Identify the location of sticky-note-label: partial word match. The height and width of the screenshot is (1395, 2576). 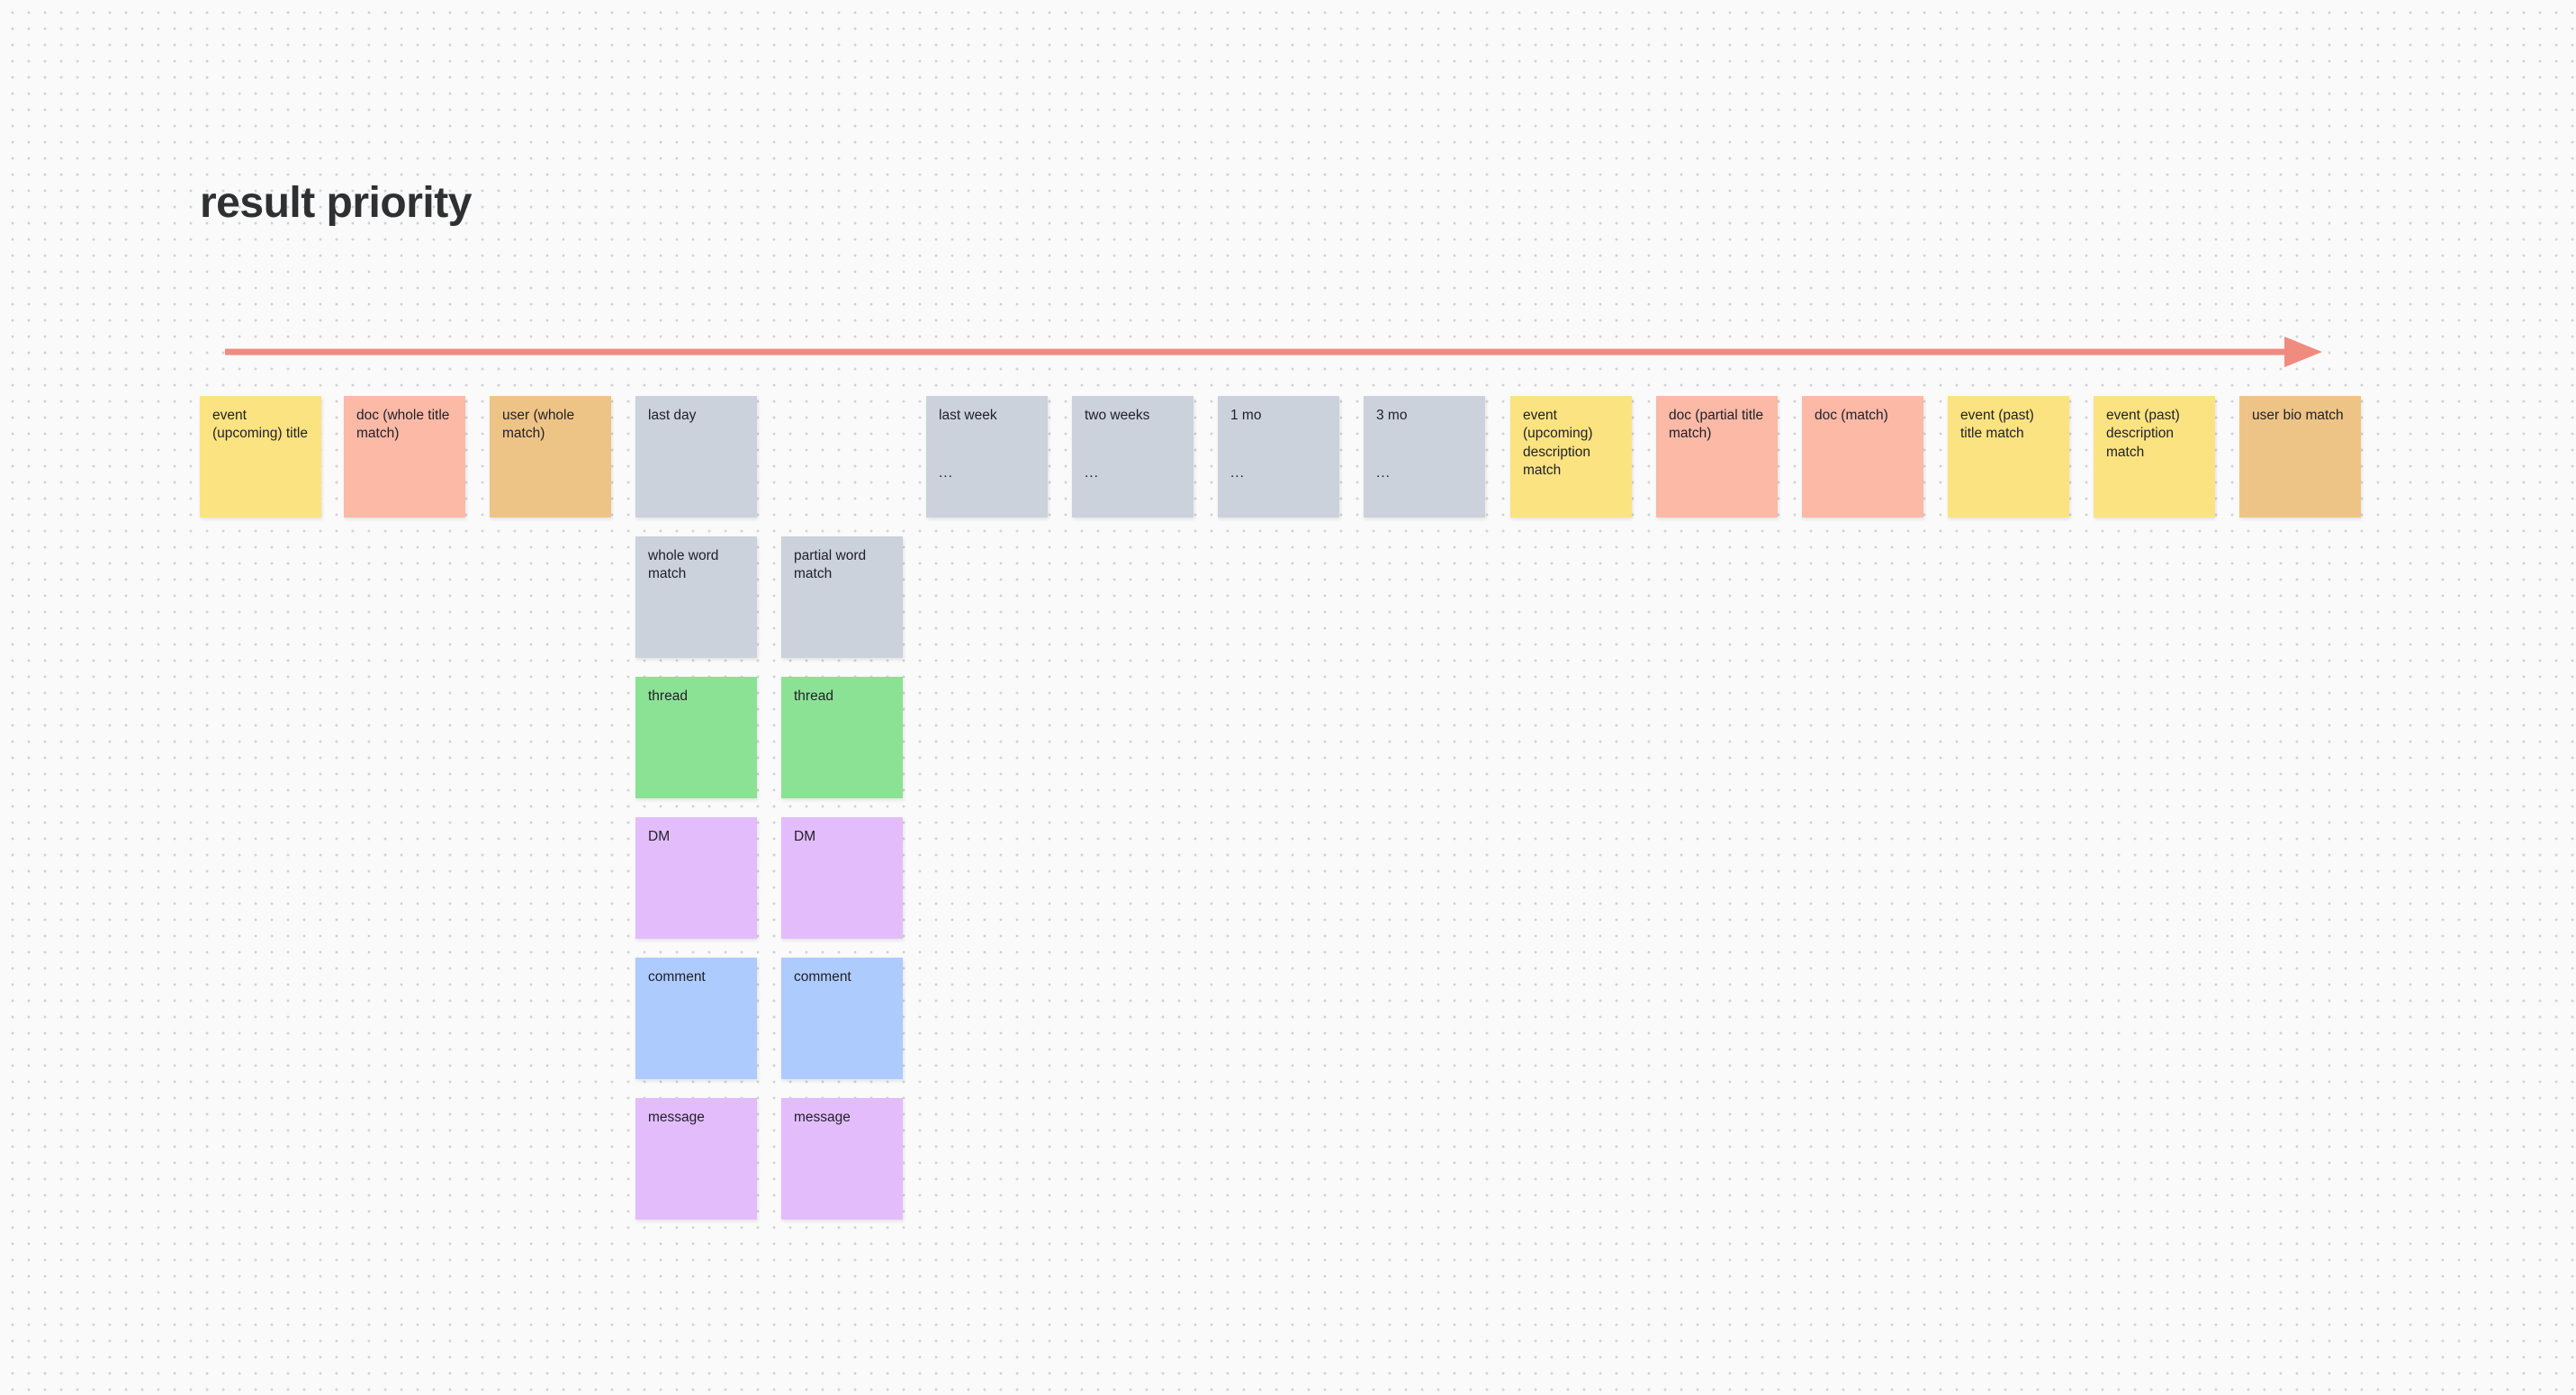
(830, 565).